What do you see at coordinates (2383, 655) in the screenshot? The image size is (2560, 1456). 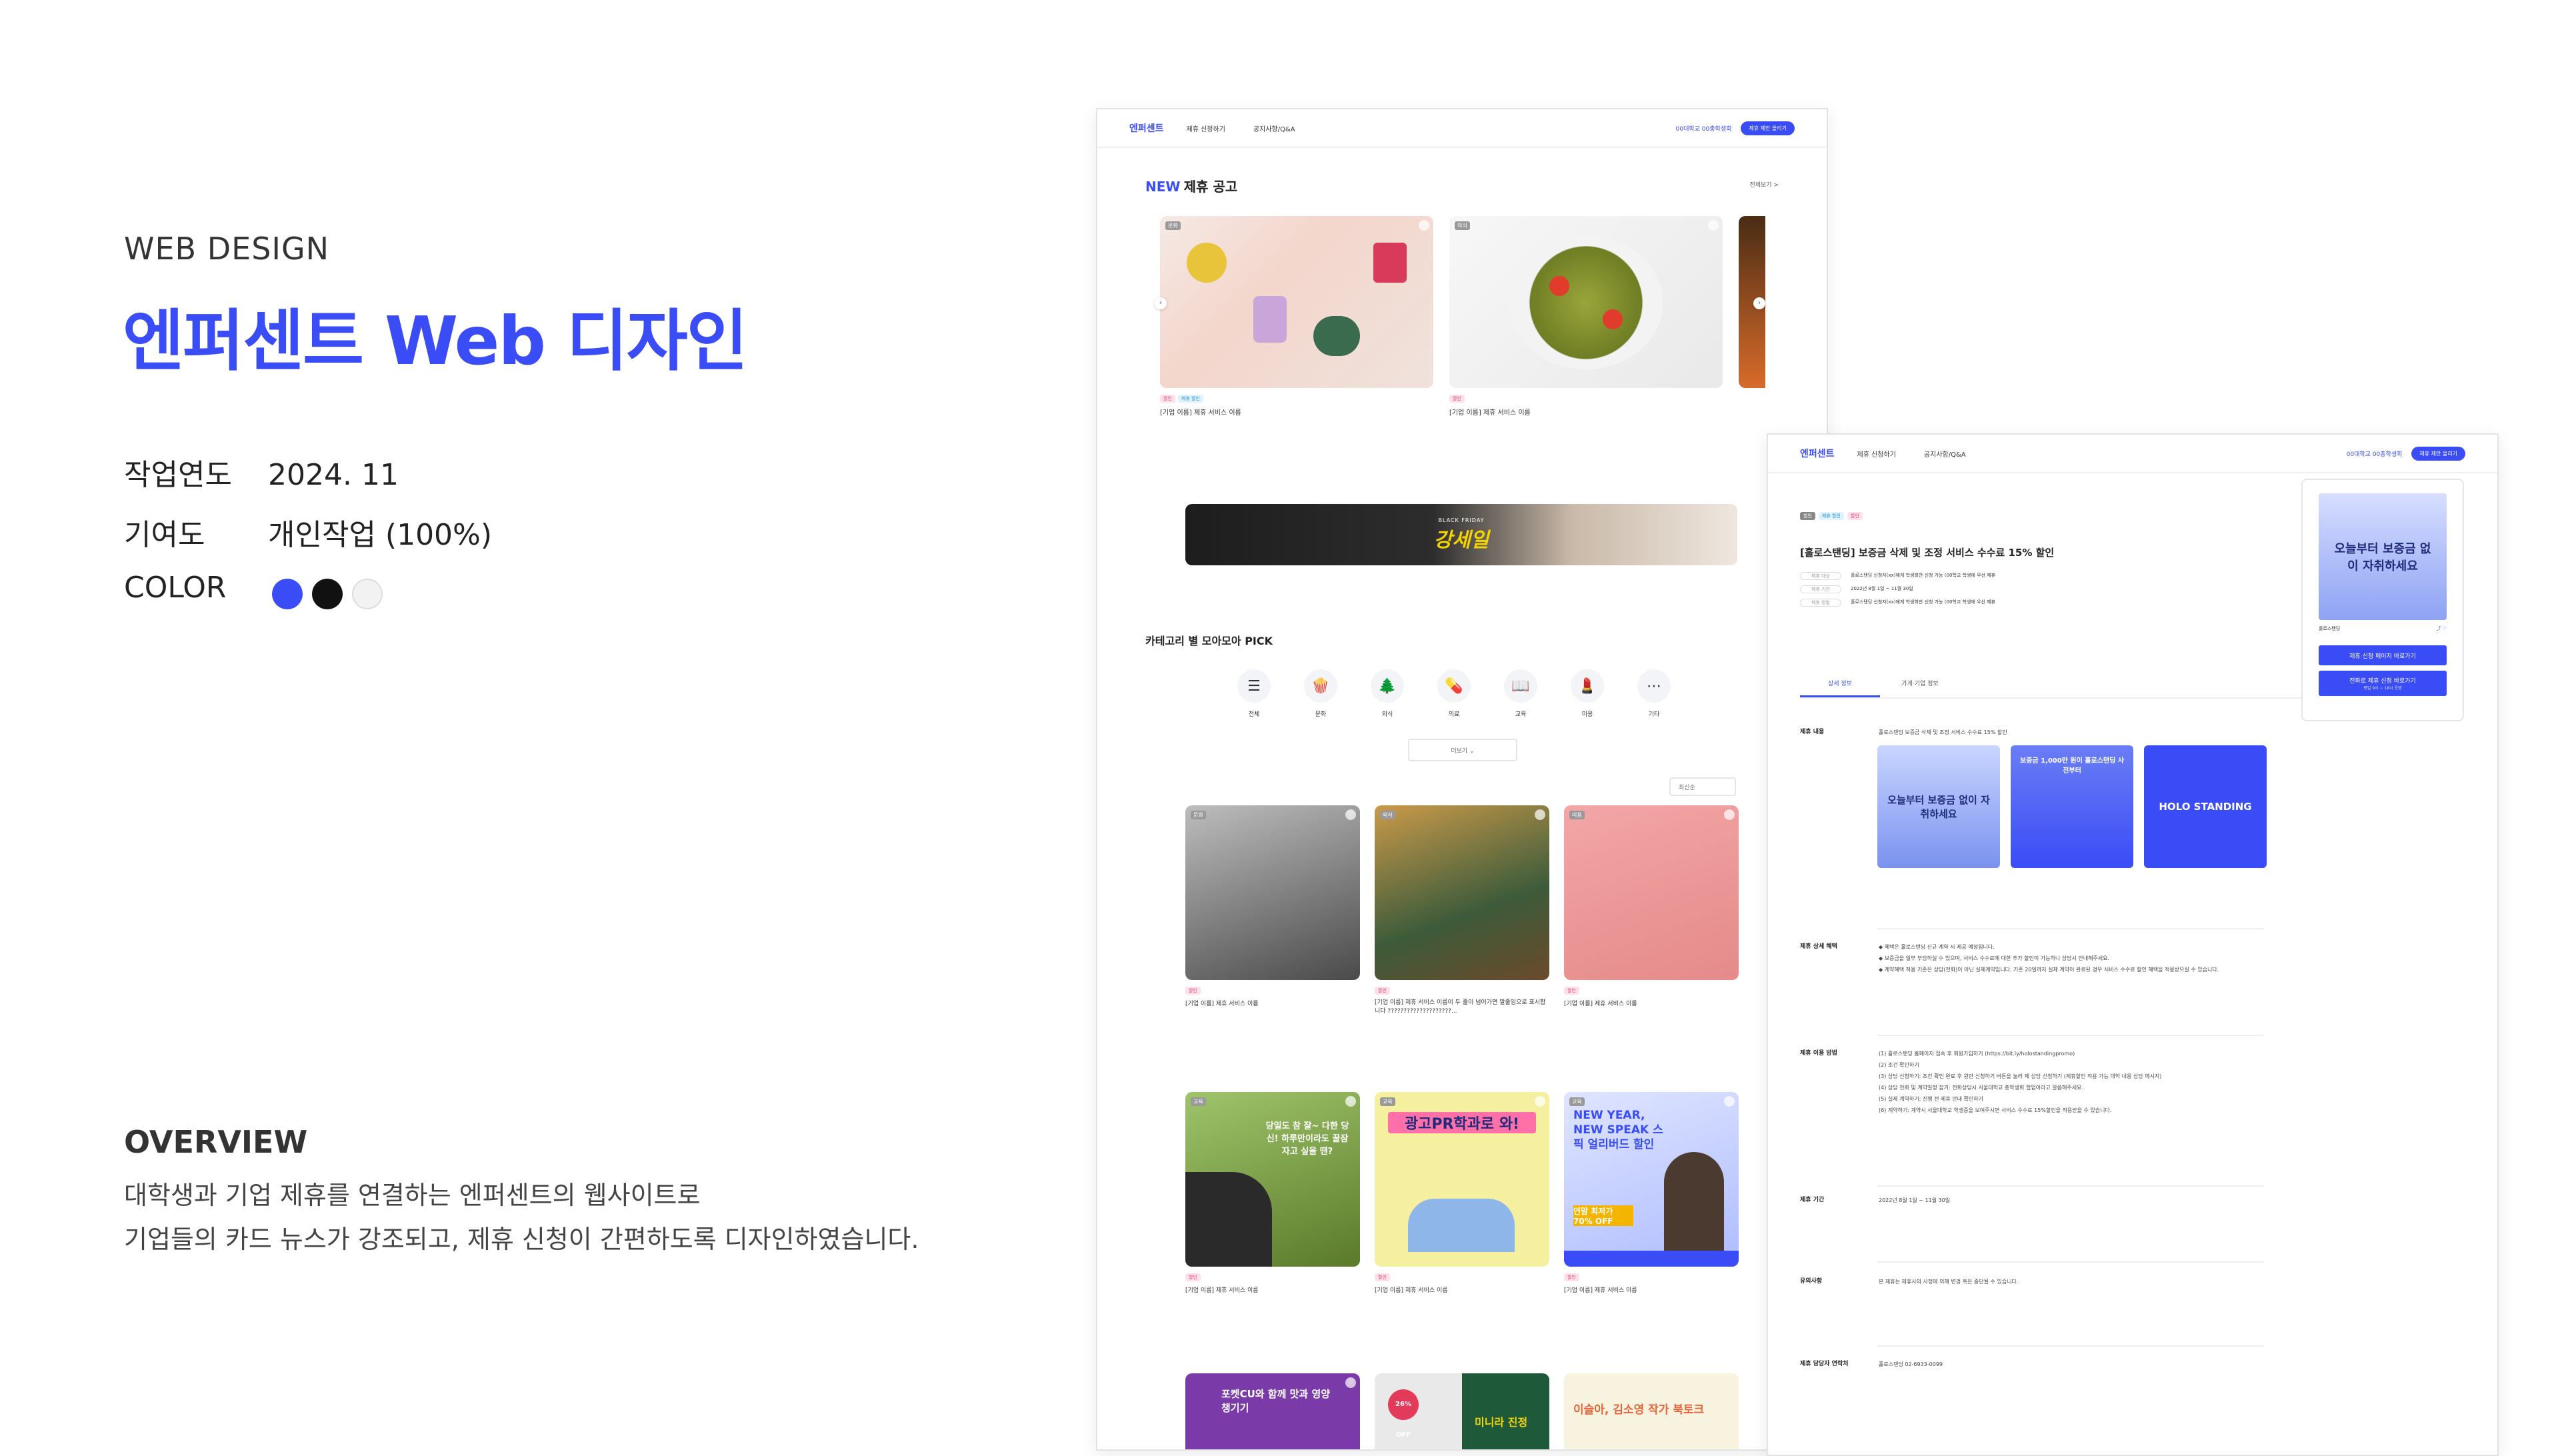 I see `apply-page-button: 제휴 신청 페이지 바로가기` at bounding box center [2383, 655].